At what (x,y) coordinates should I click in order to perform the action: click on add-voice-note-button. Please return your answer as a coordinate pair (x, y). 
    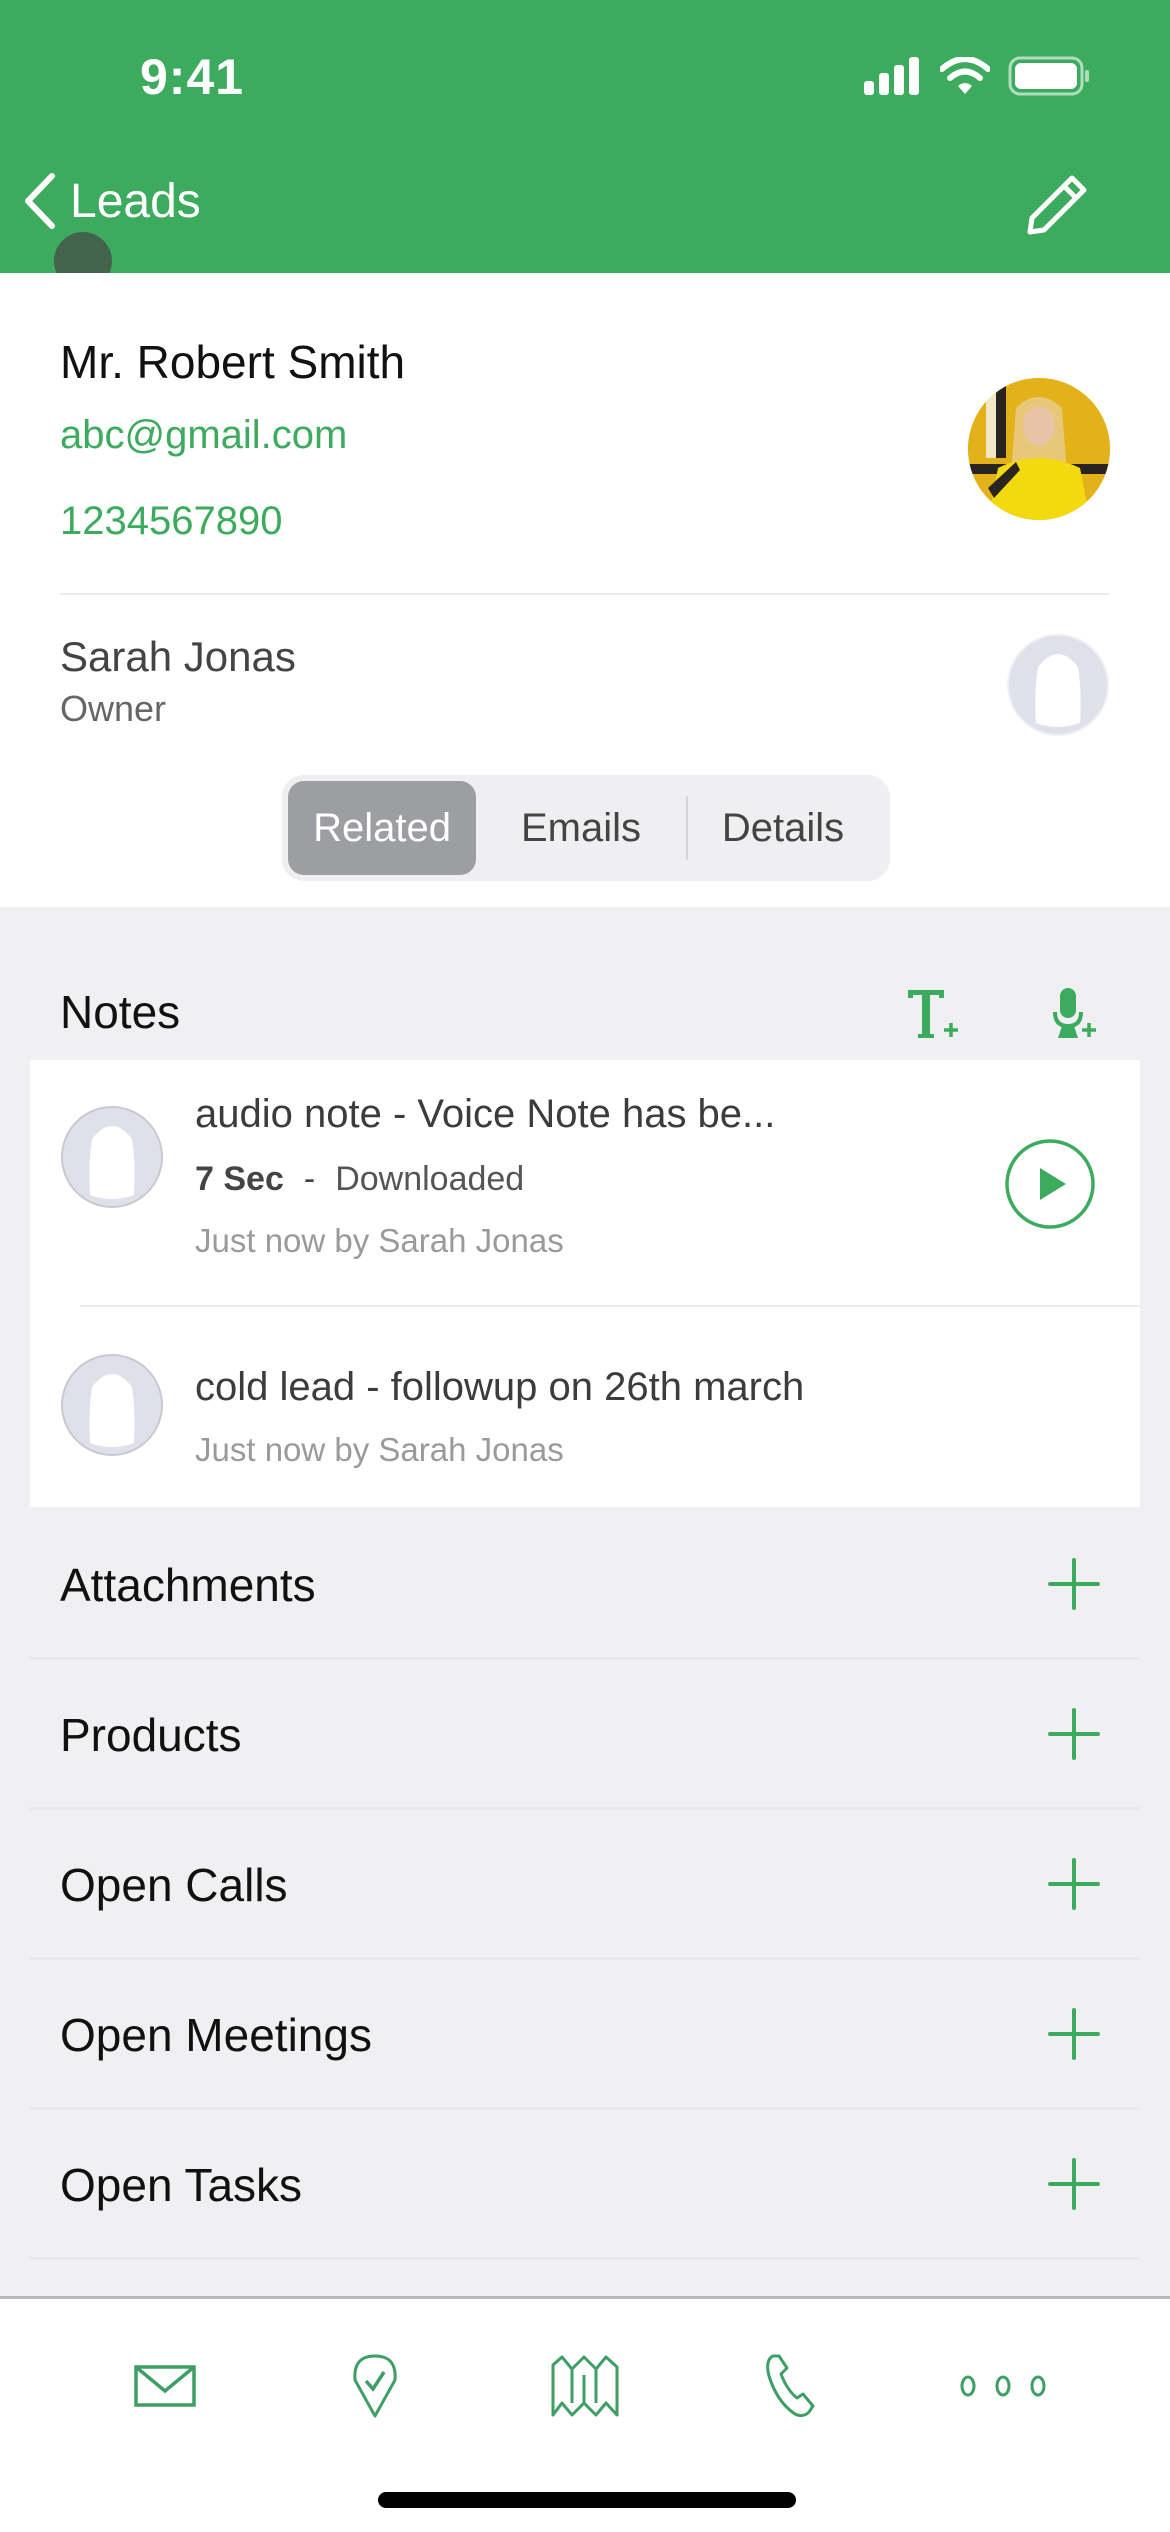
    Looking at the image, I should click on (1078, 1016).